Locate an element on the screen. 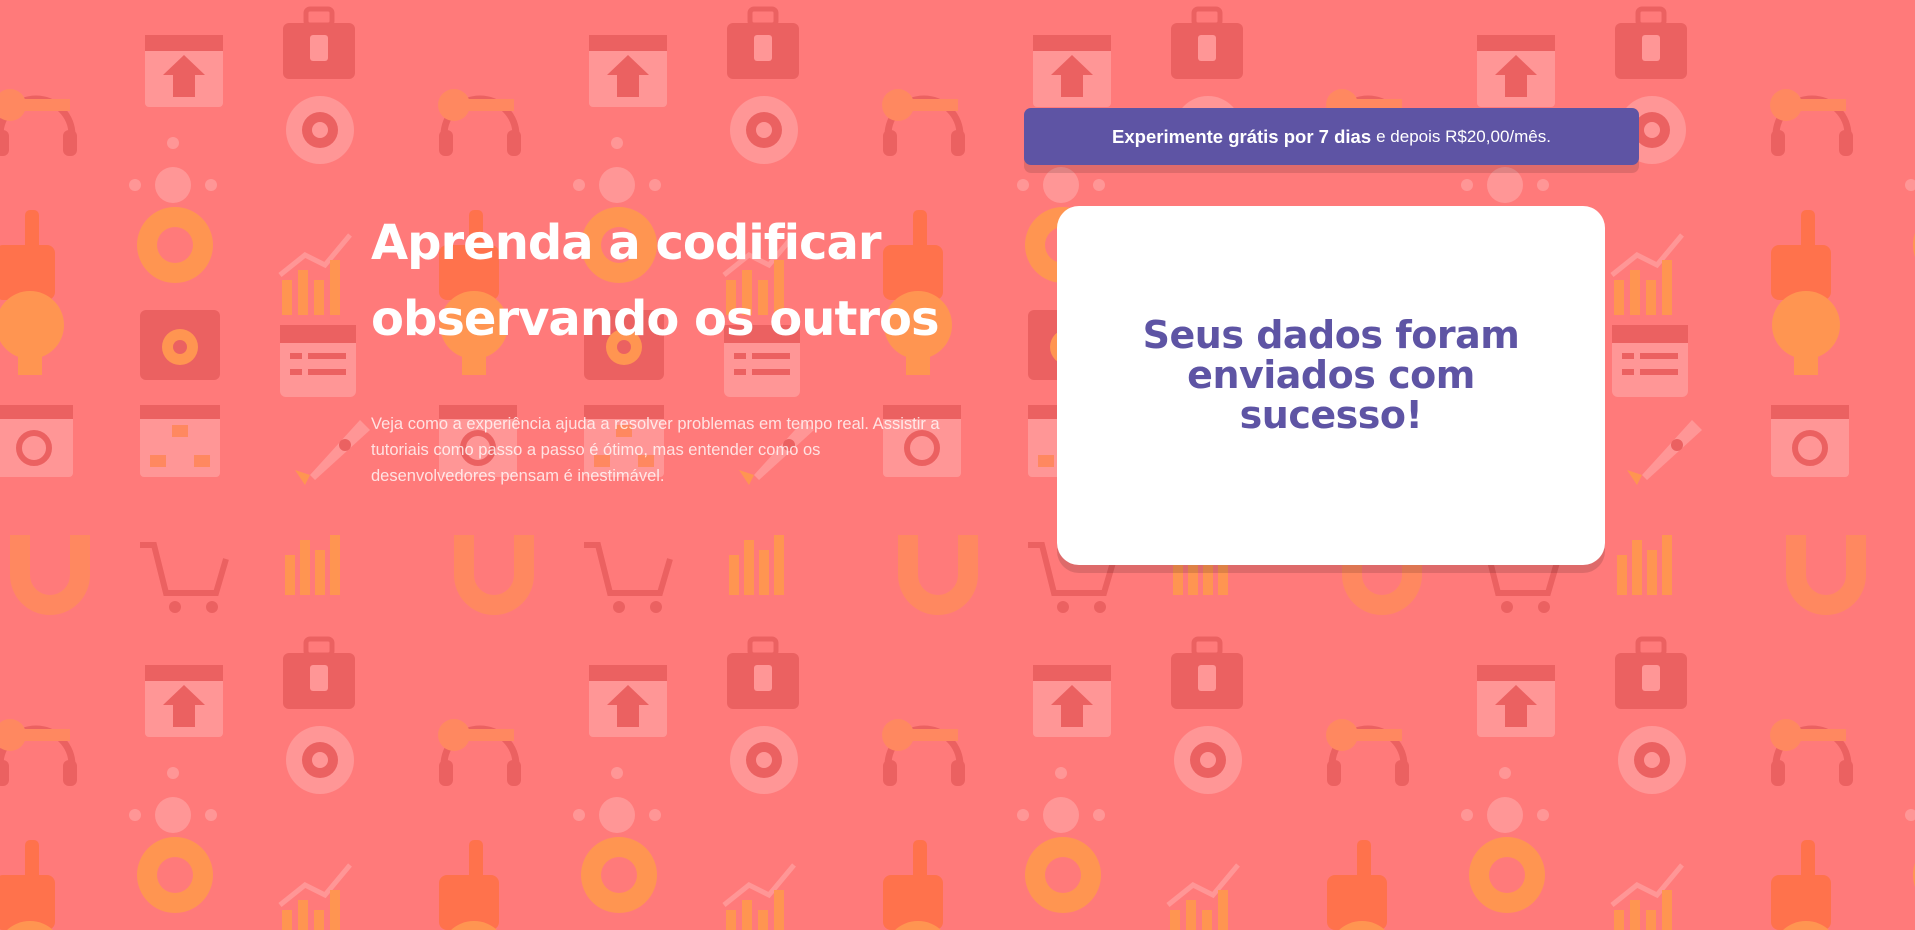 Image resolution: width=1915 pixels, height=930 pixels. hero-title-line1: Aprenda a codificar is located at coordinates (626, 243).